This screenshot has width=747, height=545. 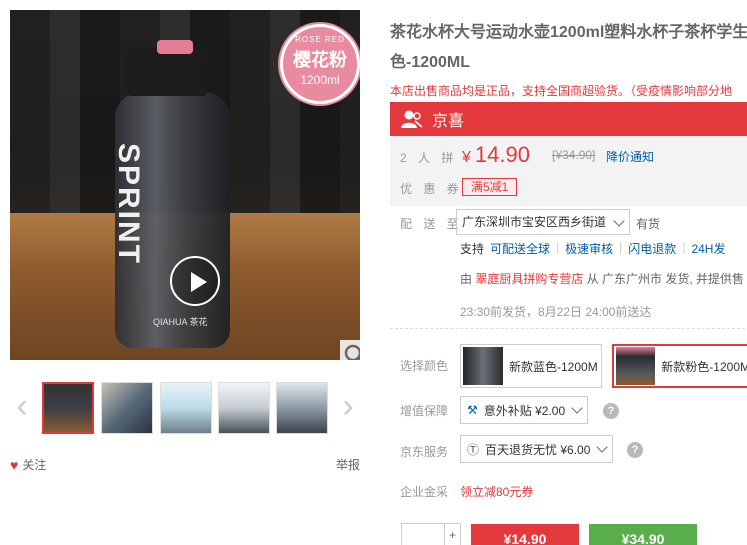 What do you see at coordinates (412, 119) in the screenshot?
I see `group-user-icon` at bounding box center [412, 119].